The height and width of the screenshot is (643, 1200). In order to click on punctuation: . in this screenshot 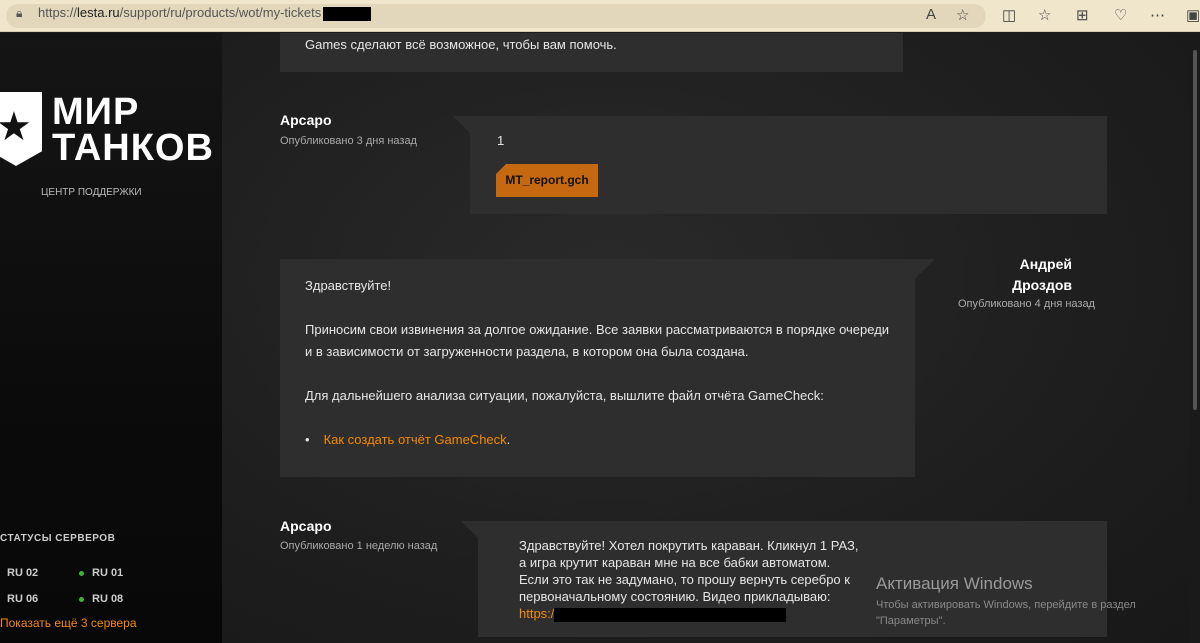, I will do `click(508, 439)`.